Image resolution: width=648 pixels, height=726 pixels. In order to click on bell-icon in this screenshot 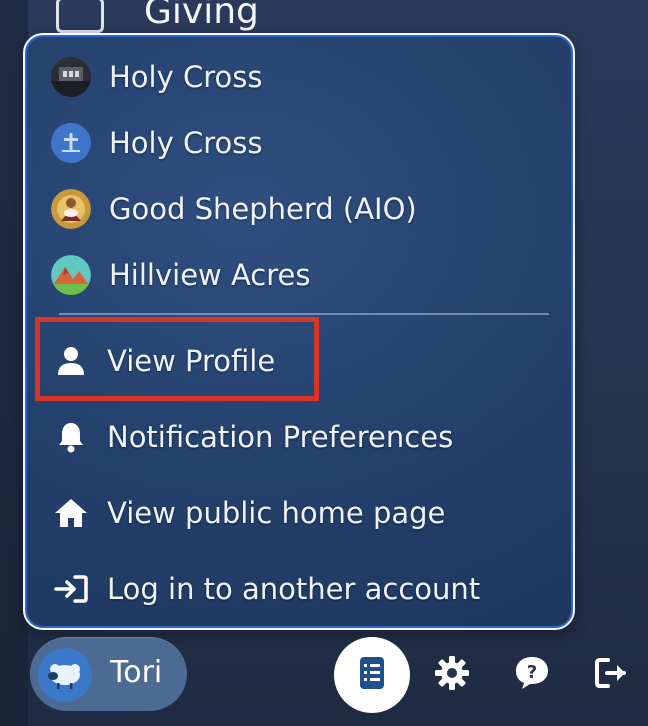, I will do `click(71, 437)`.